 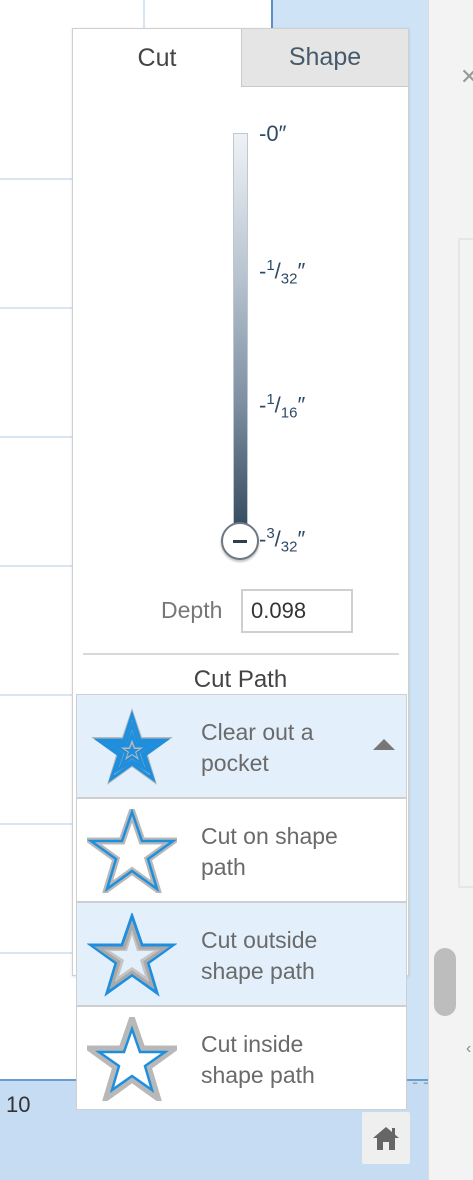 I want to click on cut-path-selected-option: Clear out a pocket, so click(x=241, y=746).